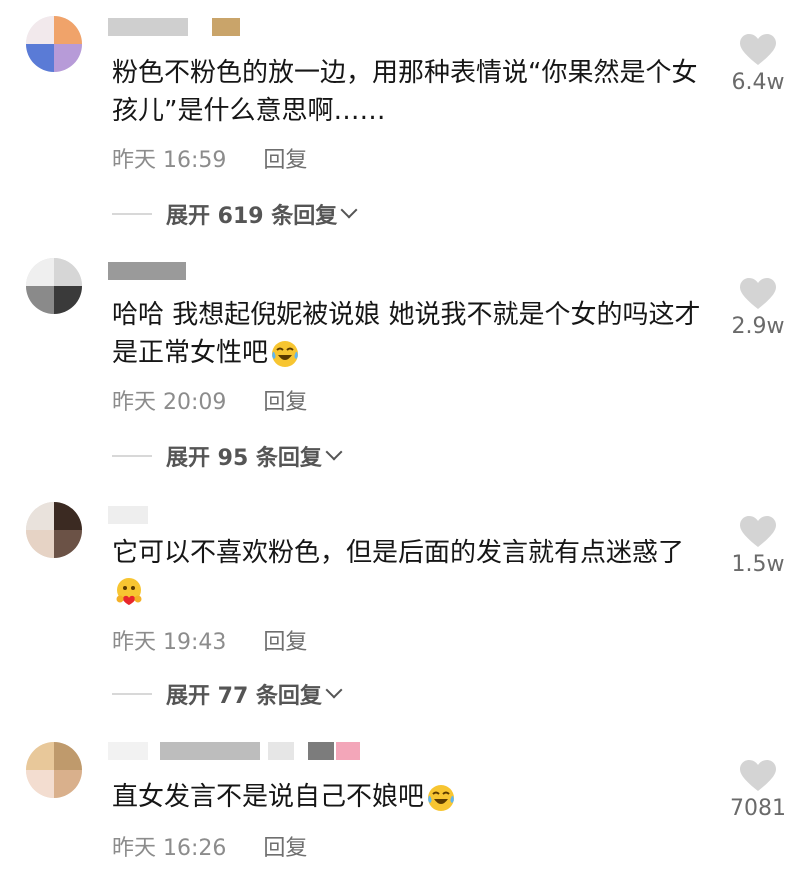 This screenshot has height=873, width=800. I want to click on expand-replies-button: 展开 77 条回复, so click(227, 694).